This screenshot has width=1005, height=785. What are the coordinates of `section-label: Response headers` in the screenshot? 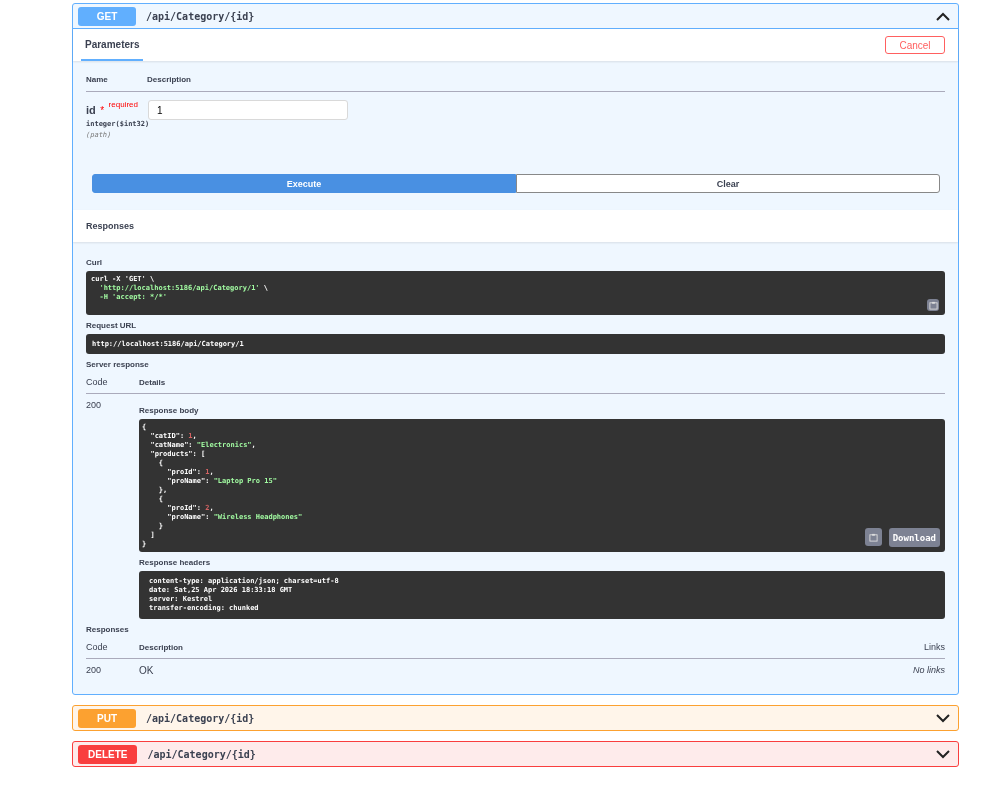 It's located at (175, 562).